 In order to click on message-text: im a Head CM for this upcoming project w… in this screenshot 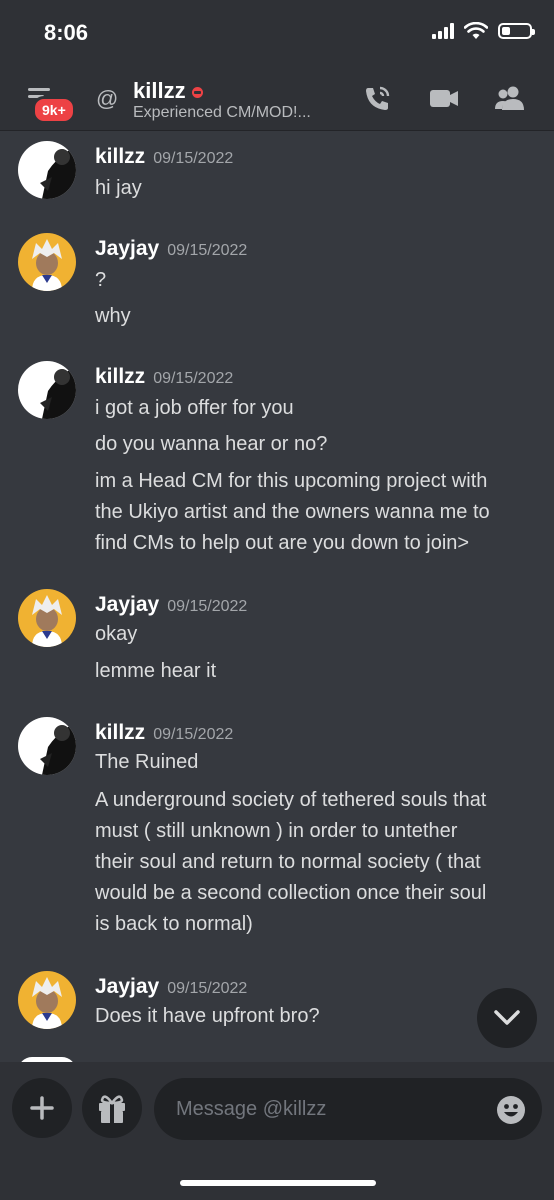, I will do `click(291, 481)`.